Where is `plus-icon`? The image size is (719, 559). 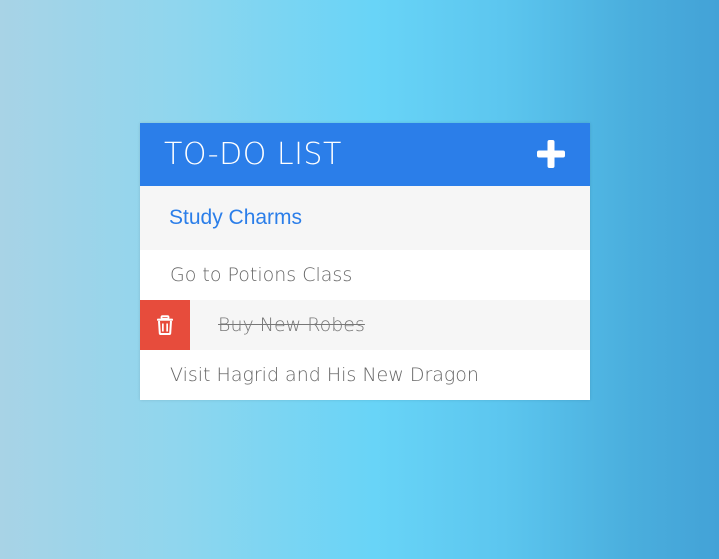
plus-icon is located at coordinates (551, 154).